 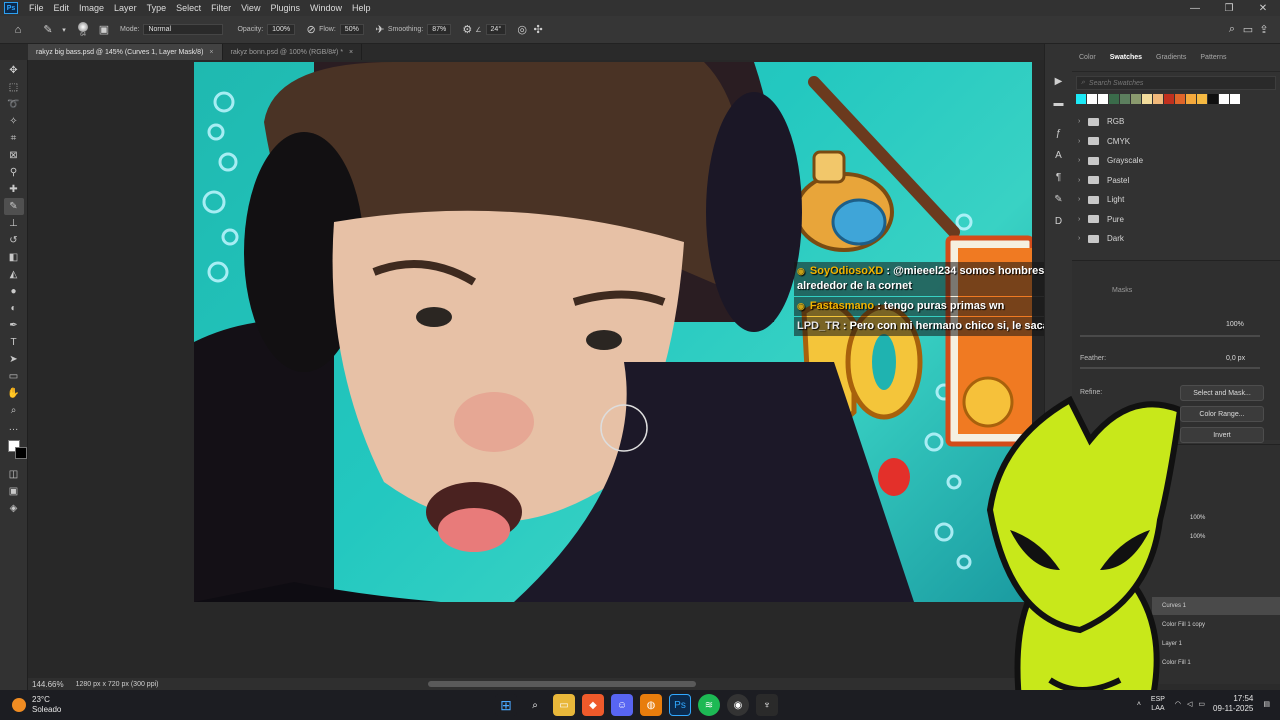 What do you see at coordinates (281, 29) in the screenshot?
I see `opacity-input: 100%` at bounding box center [281, 29].